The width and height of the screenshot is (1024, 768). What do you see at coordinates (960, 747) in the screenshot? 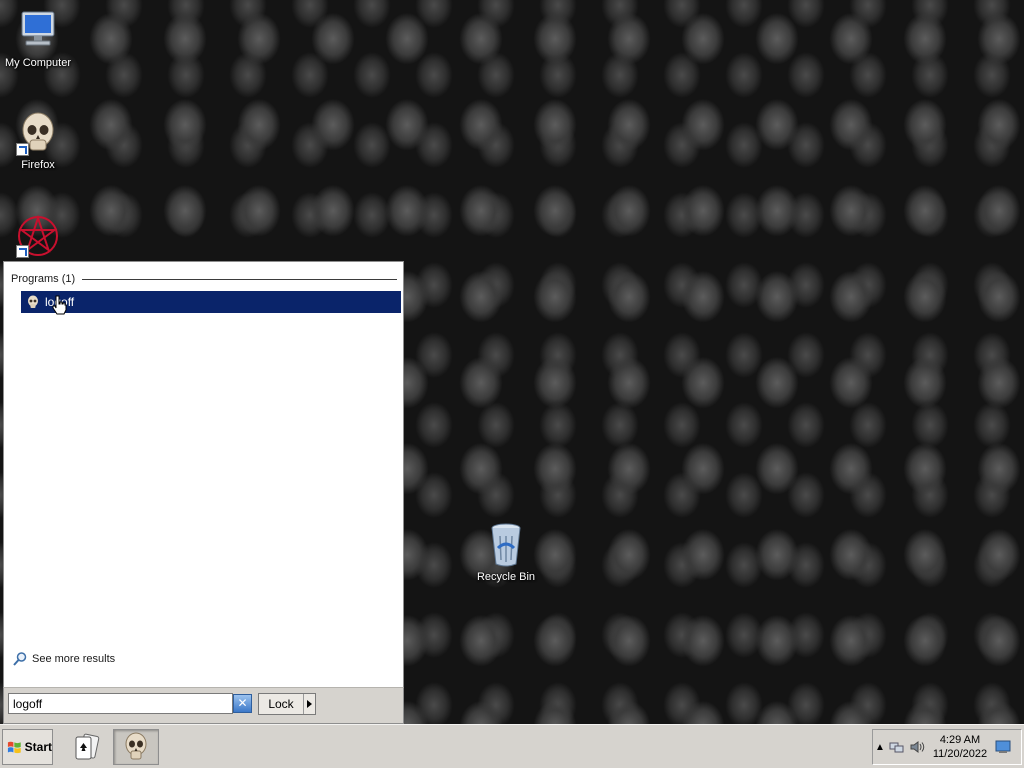
I see `clock: 4:29 AM 11/20/2022` at bounding box center [960, 747].